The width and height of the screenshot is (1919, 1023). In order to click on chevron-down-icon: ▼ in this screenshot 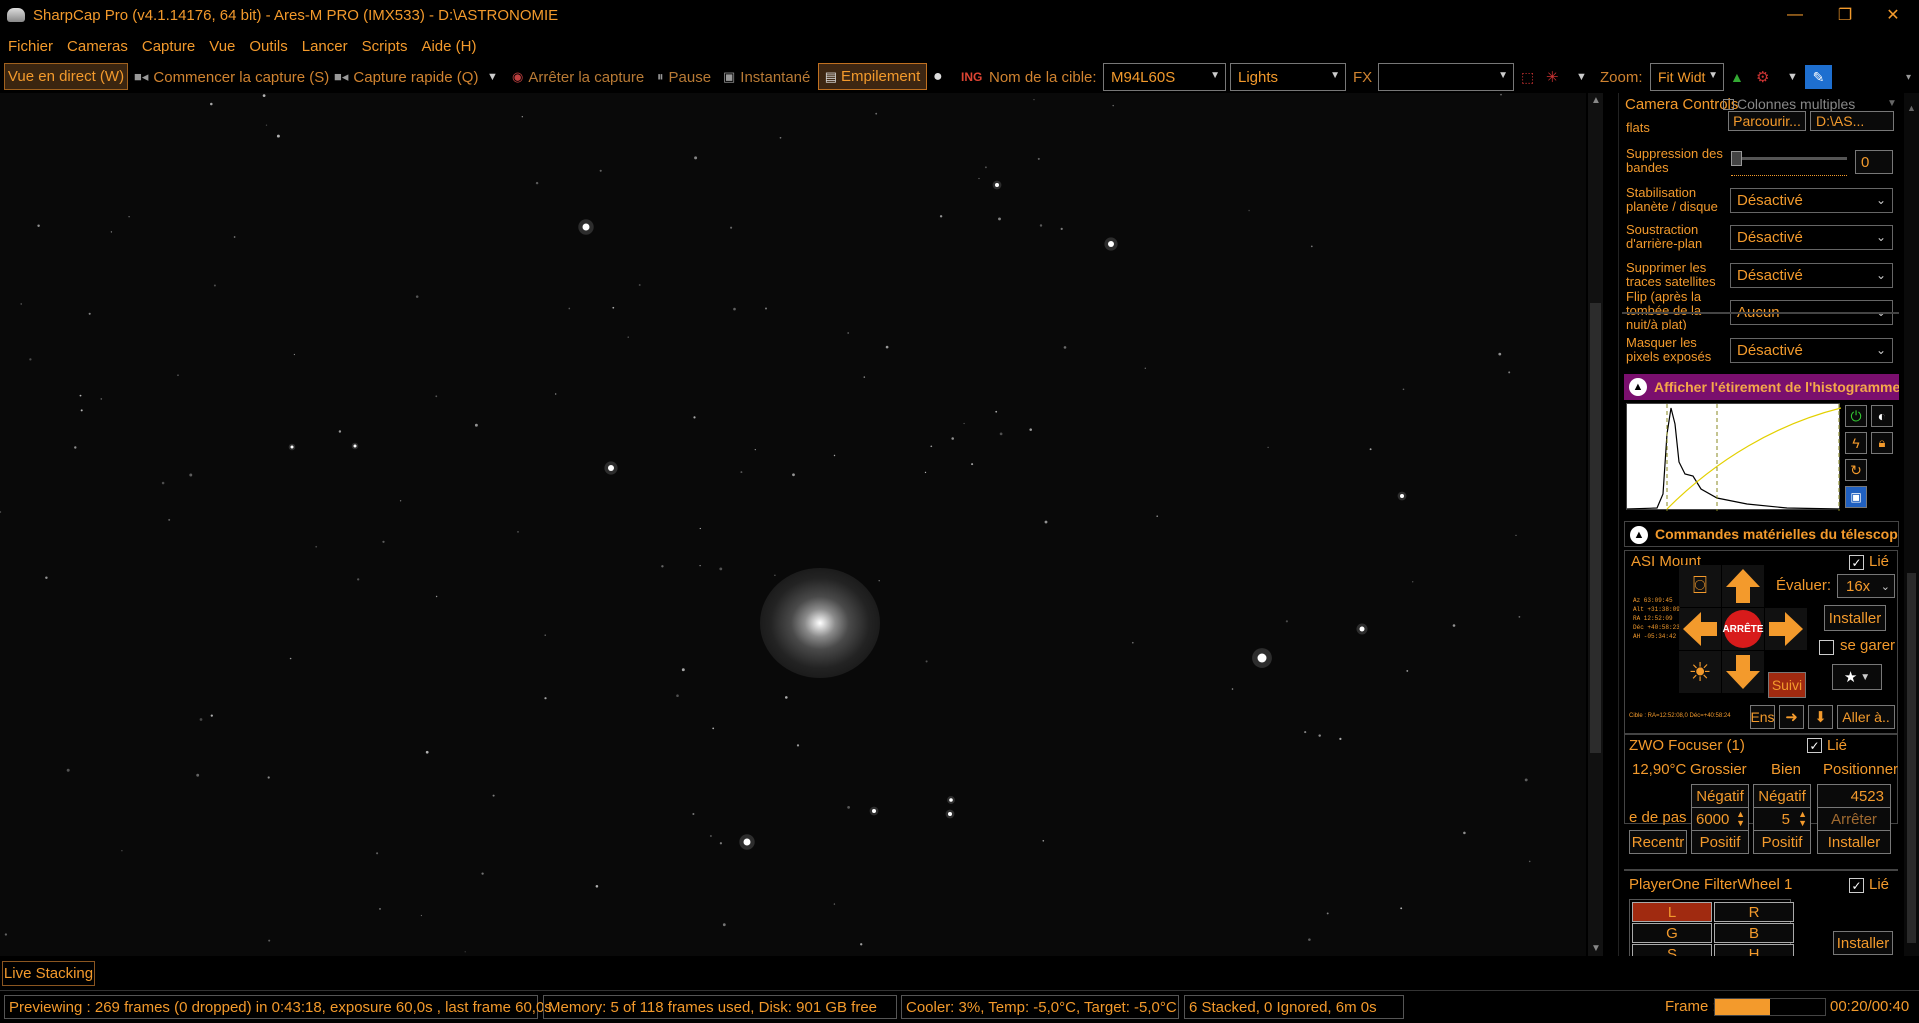, I will do `click(1892, 103)`.